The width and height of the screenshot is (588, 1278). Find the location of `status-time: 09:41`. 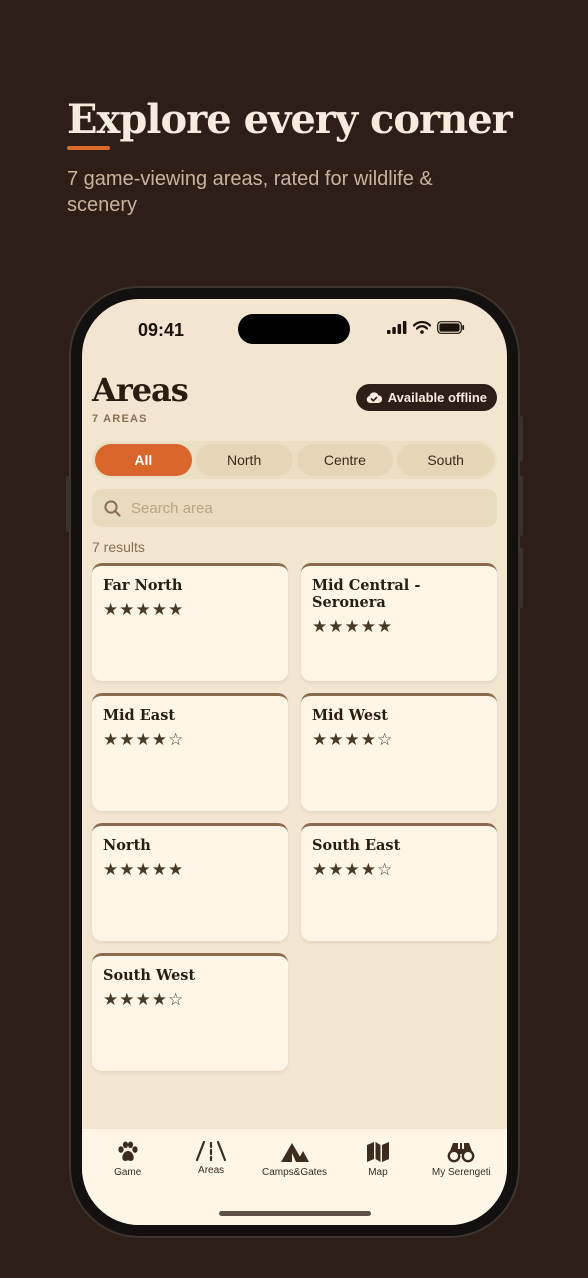

status-time: 09:41 is located at coordinates (161, 330).